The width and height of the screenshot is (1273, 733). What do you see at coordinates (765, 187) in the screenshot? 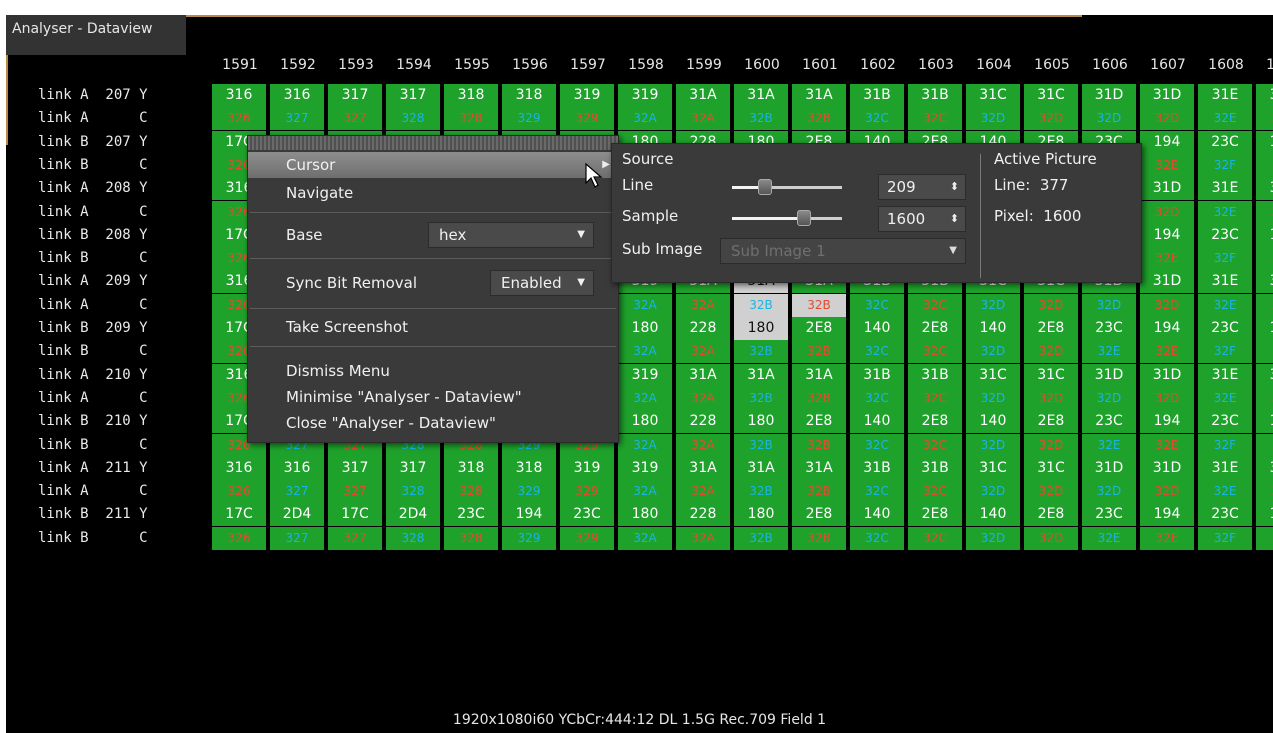
I see `line-slider-thumb` at bounding box center [765, 187].